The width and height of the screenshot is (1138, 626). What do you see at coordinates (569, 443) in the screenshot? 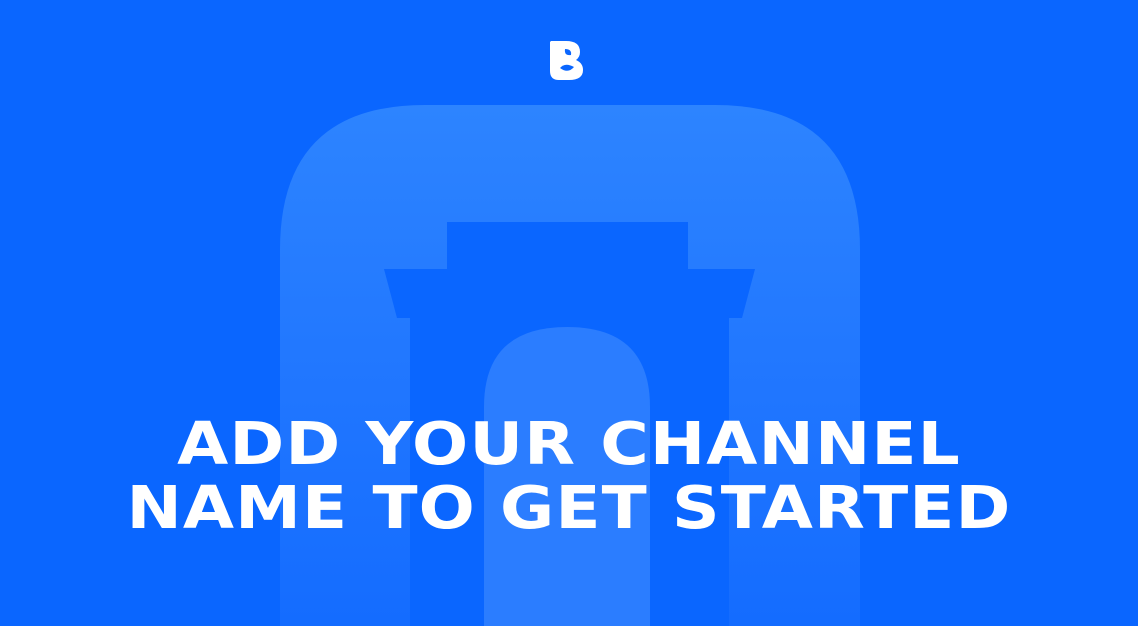
I see `headline-line-1: ADD YOUR CHANNEL` at bounding box center [569, 443].